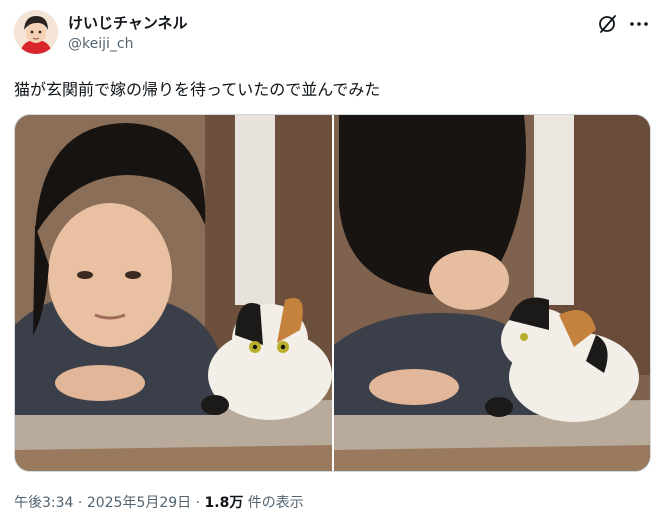 The image size is (666, 524). I want to click on tweet-date: 2025年5月29日, so click(139, 503).